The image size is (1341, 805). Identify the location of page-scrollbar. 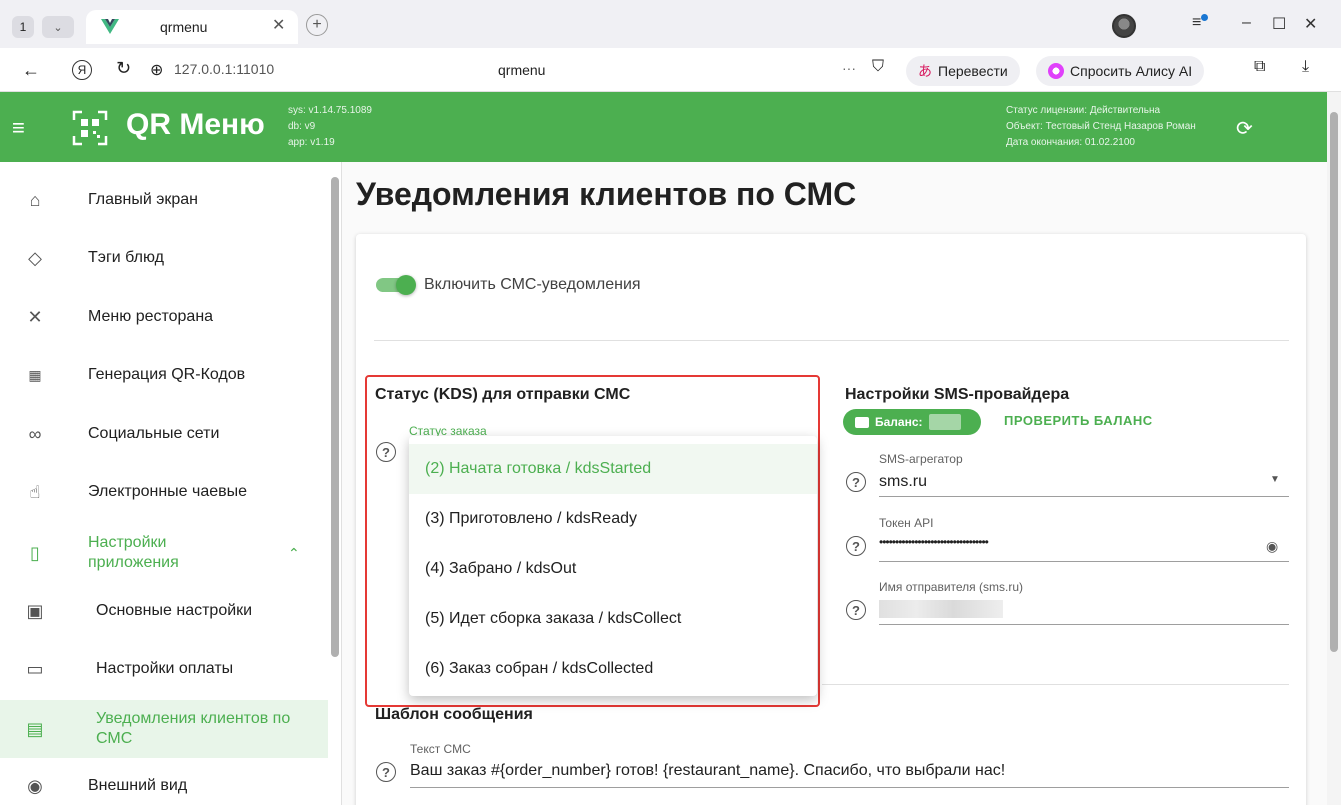
(1334, 448).